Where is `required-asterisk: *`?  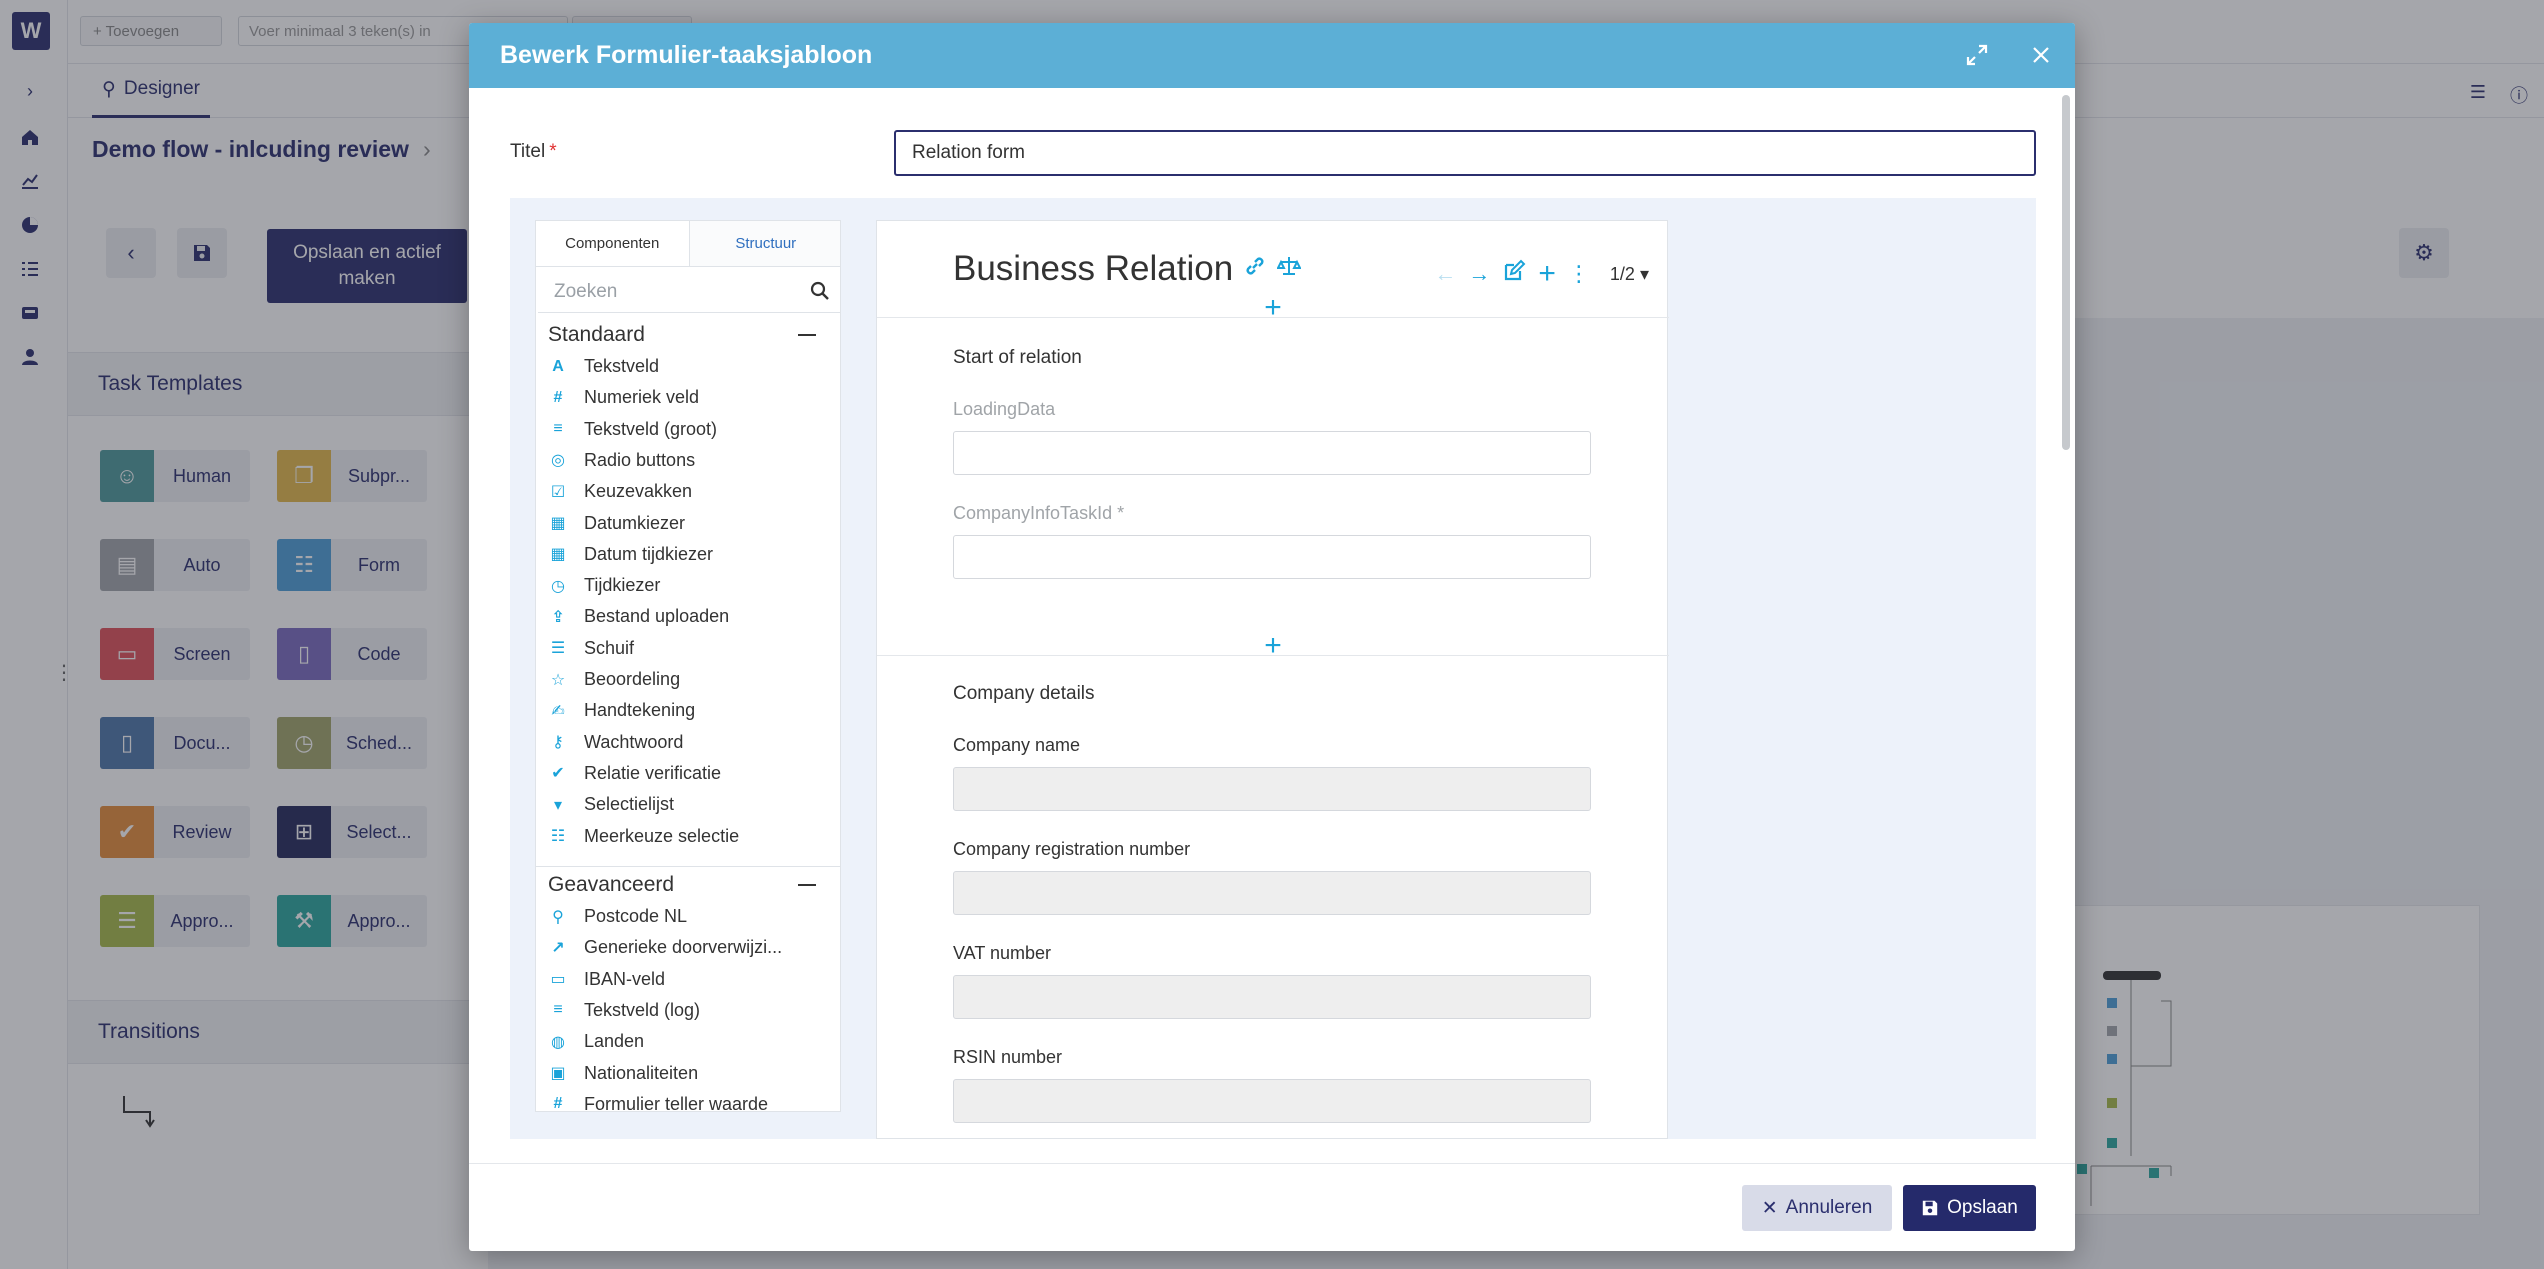
required-asterisk: * is located at coordinates (553, 151).